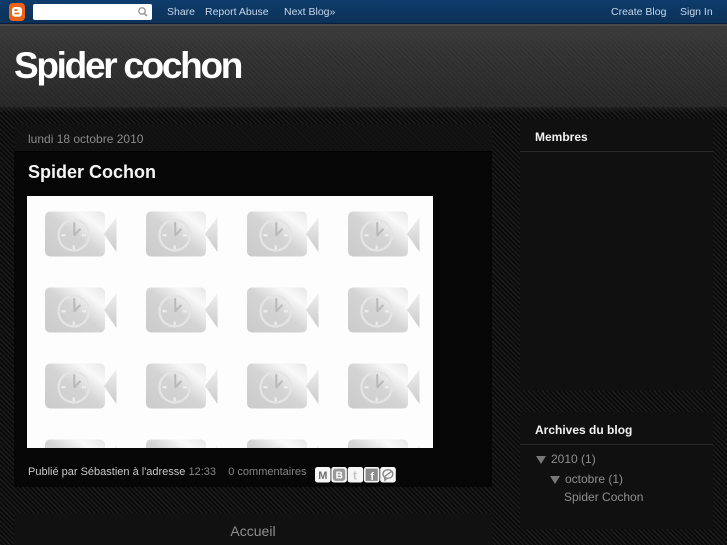 The height and width of the screenshot is (545, 727). Describe the element at coordinates (355, 476) in the screenshot. I see `svg-text: t` at that location.